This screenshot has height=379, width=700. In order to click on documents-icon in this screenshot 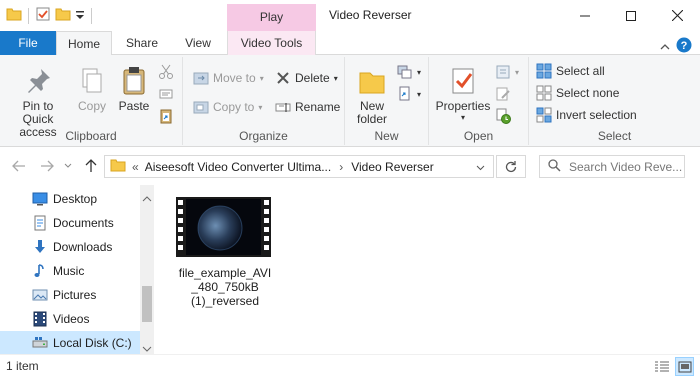, I will do `click(40, 223)`.